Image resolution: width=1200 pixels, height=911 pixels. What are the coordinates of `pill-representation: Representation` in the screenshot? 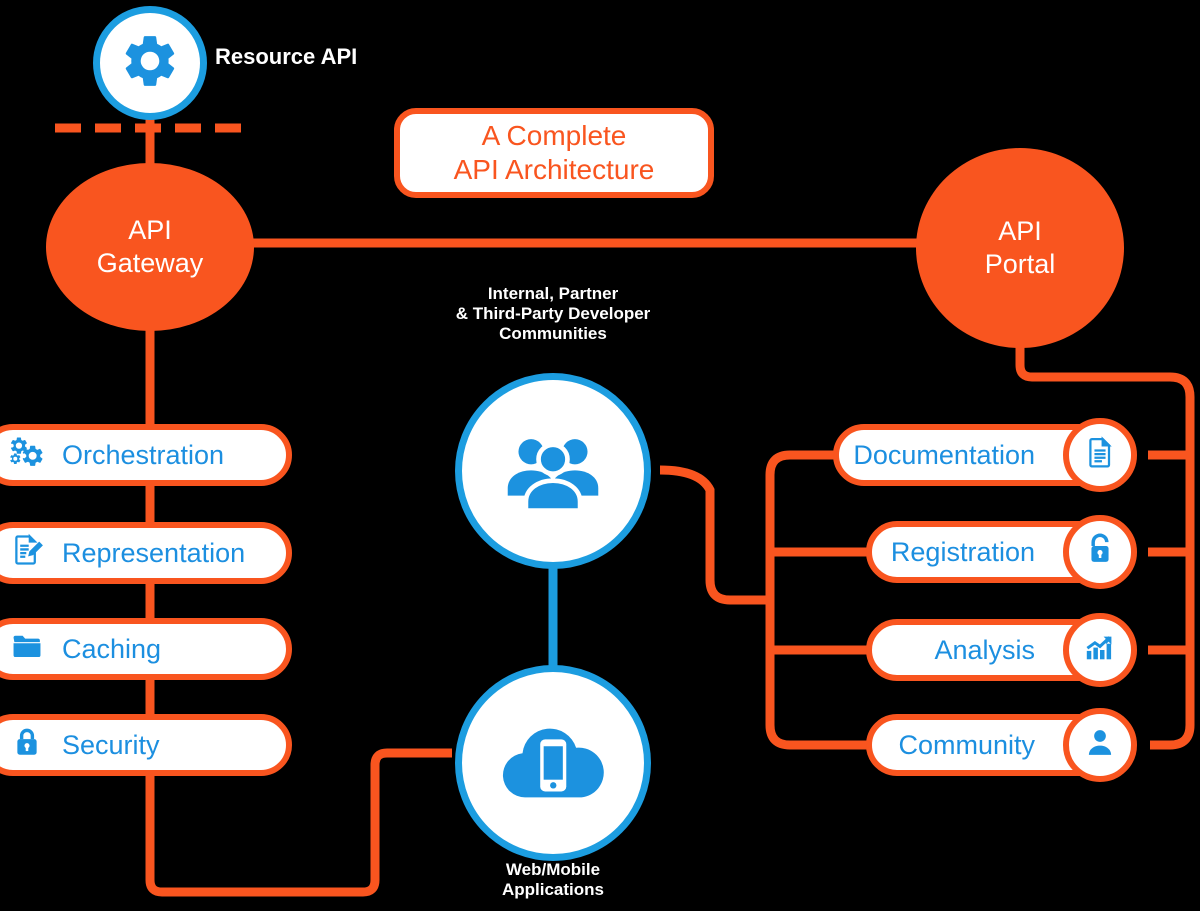 It's located at (146, 553).